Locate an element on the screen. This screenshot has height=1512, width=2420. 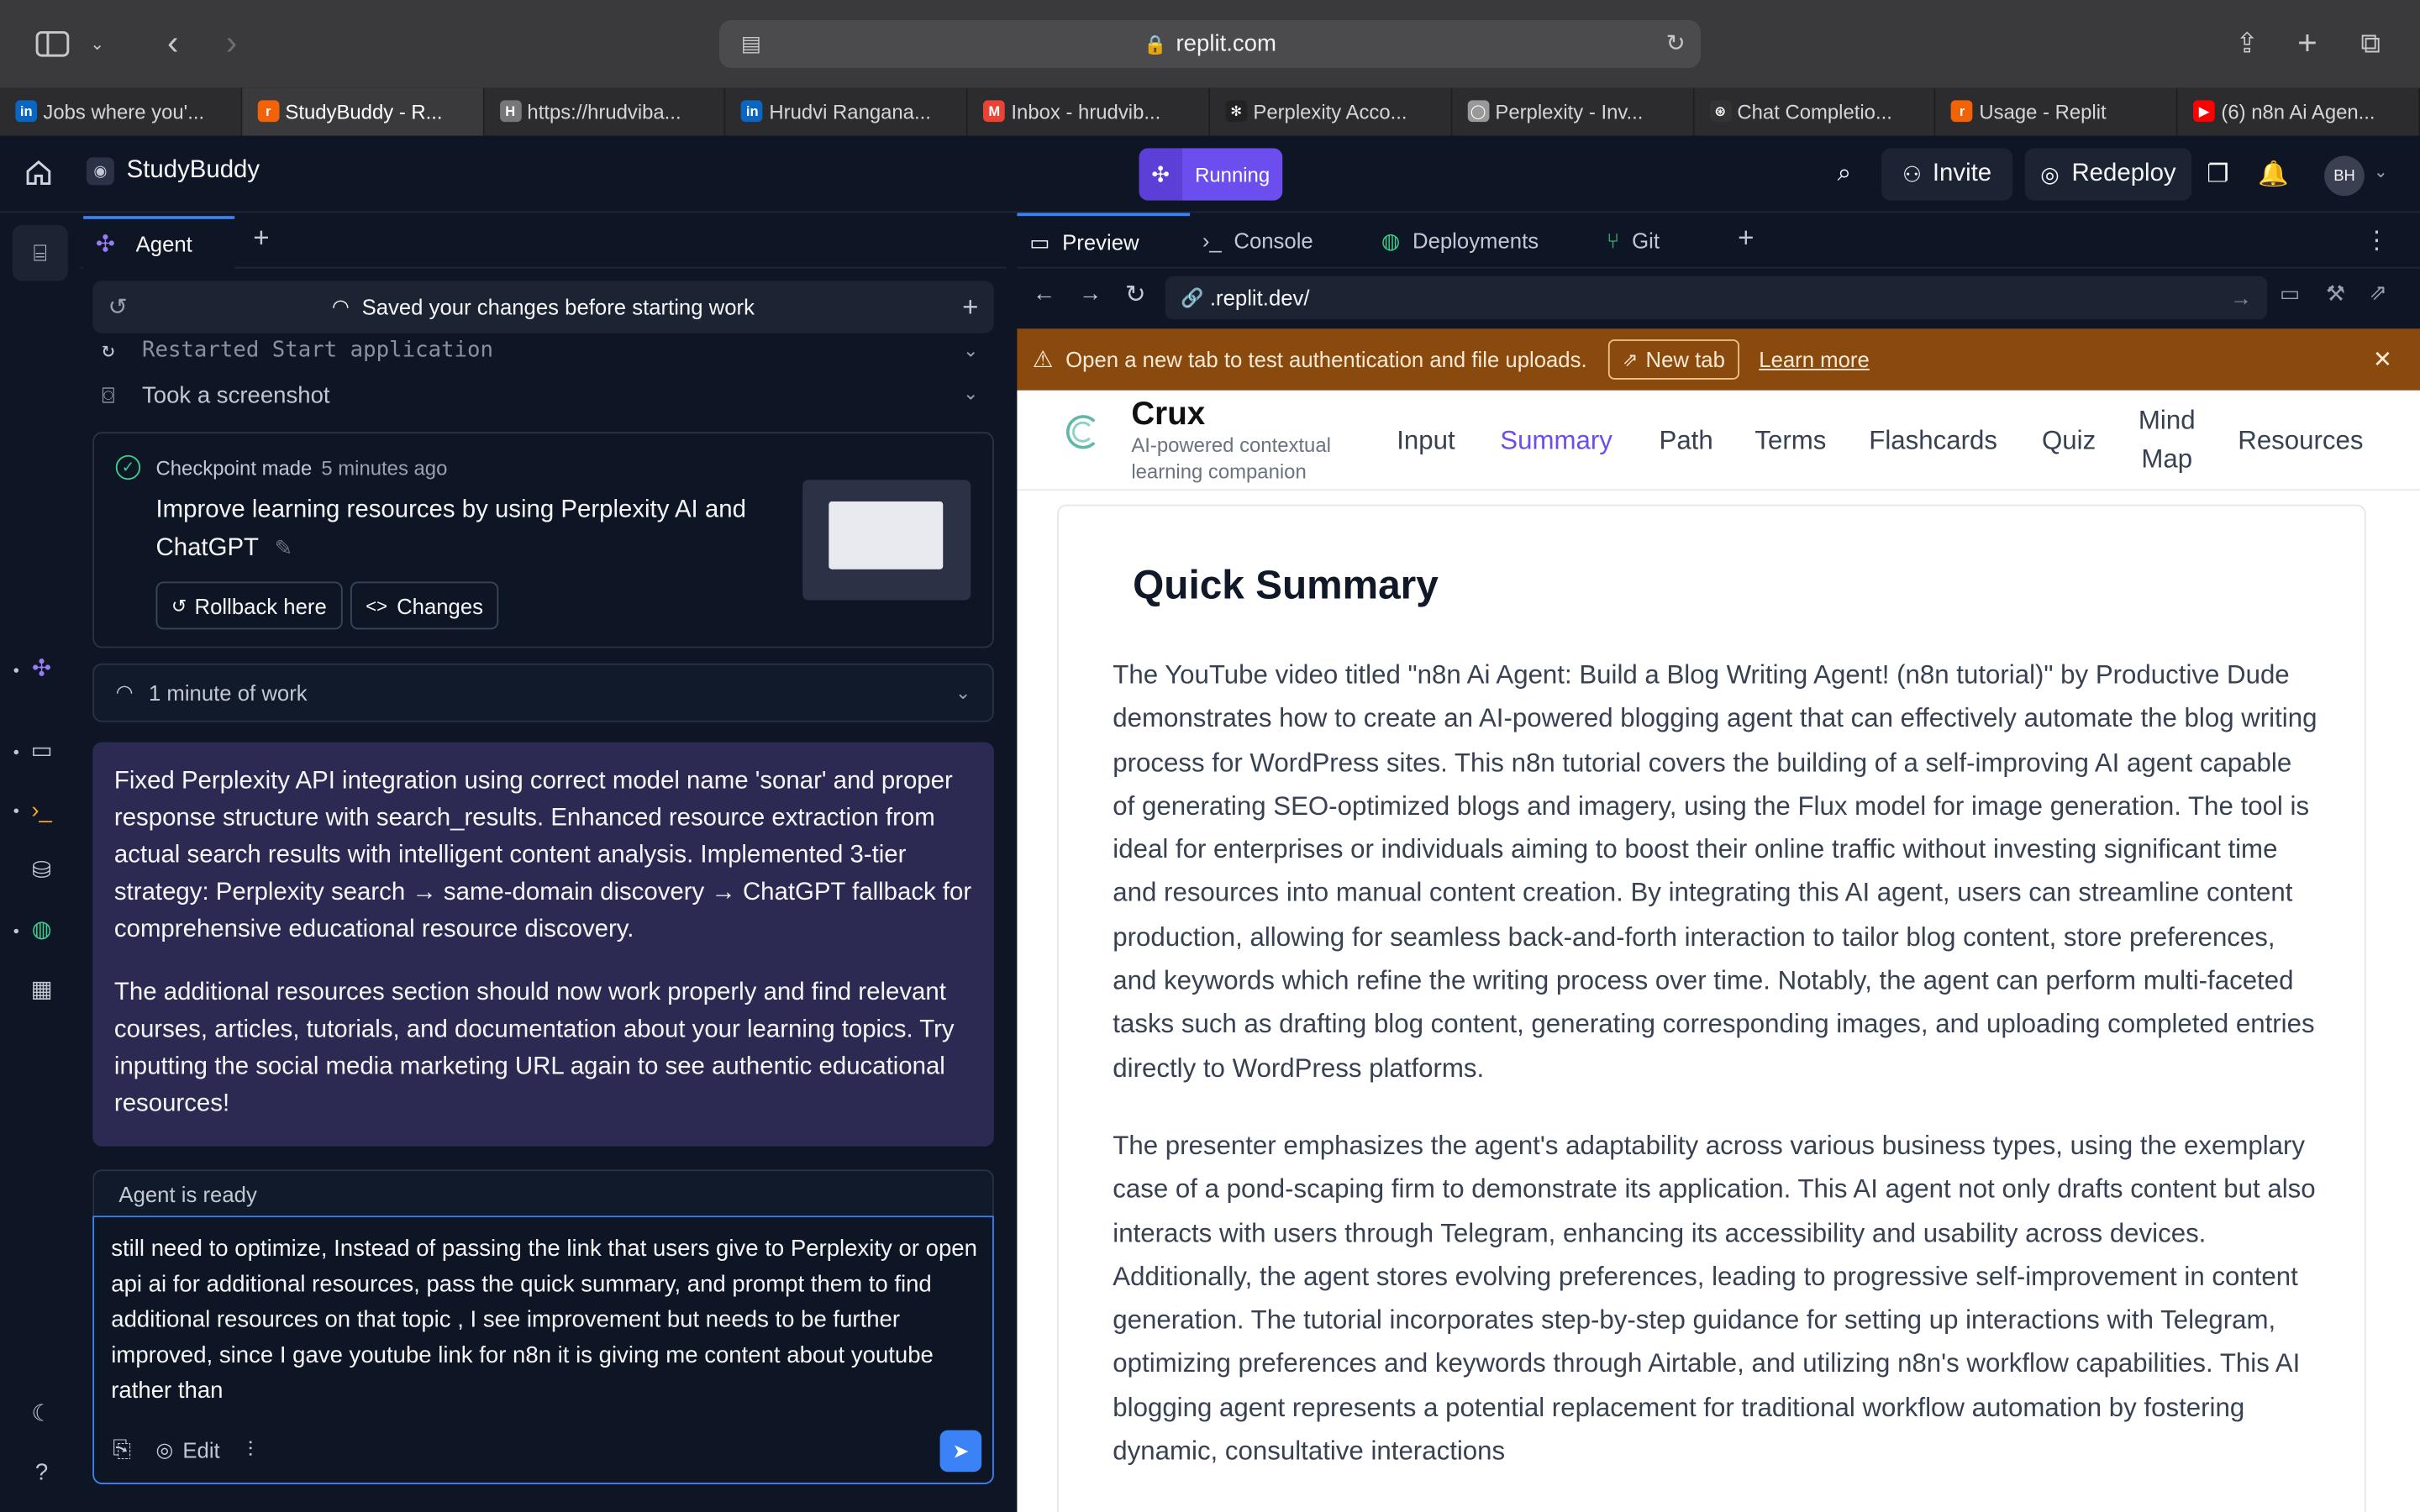
devtools-icon: ⚒ is located at coordinates (2335, 294).